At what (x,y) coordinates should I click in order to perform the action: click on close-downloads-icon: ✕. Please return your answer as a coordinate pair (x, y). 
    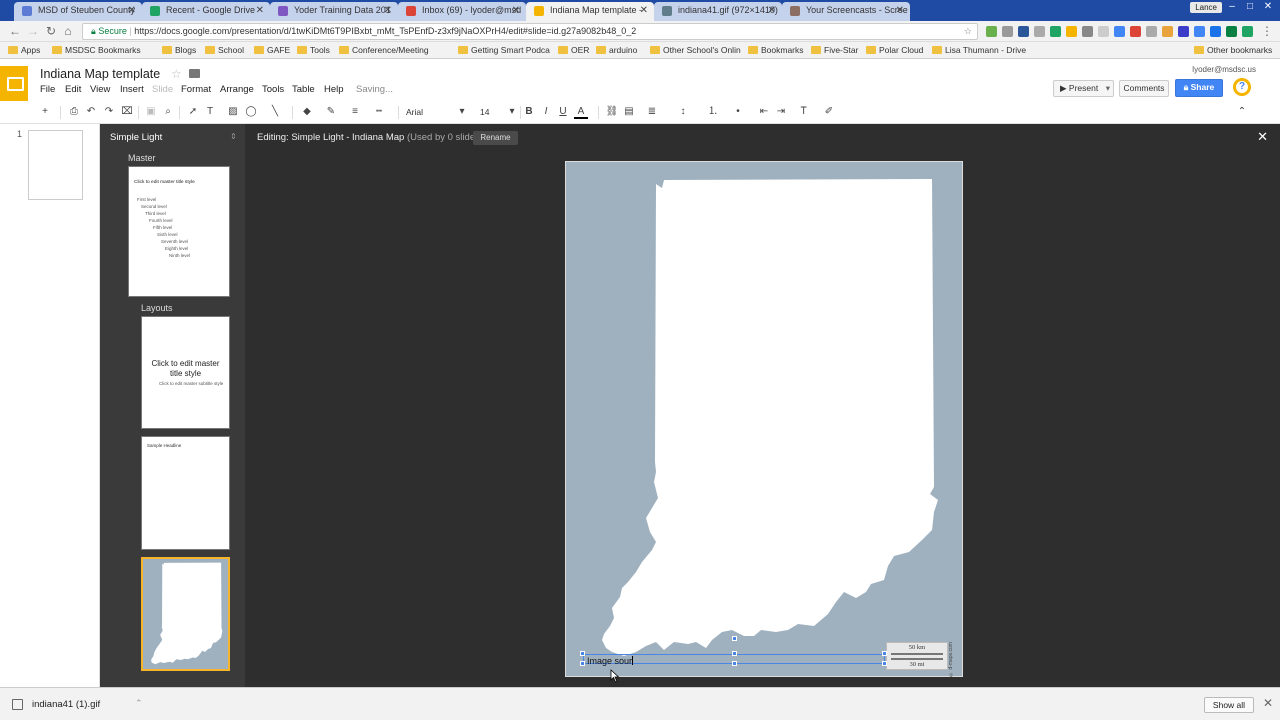
    Looking at the image, I should click on (1268, 703).